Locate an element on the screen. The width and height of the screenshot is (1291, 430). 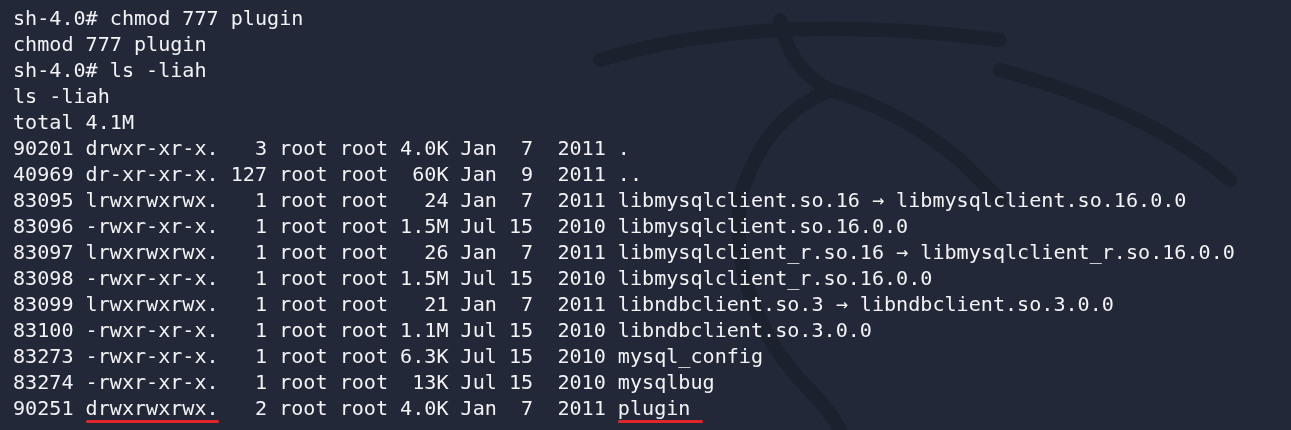
terminal-line: 83095 lrwxrwxrwx. 1 root root 24 Jan 7 2011 libmysqlclient.so.16 → libmysqlclient.so.16.0.0 is located at coordinates (600, 200).